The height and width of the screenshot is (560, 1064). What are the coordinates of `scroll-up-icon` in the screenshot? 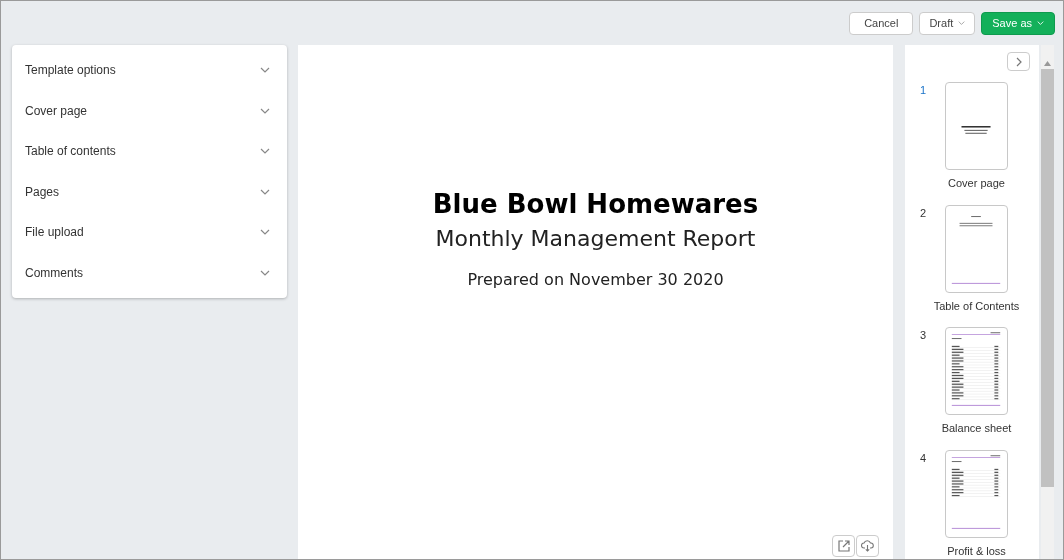 It's located at (1047, 63).